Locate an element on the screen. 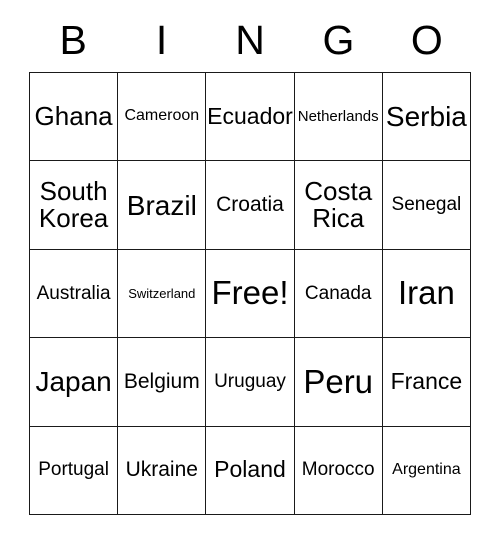 Image resolution: width=500 pixels, height=544 pixels. bingo-cell: Cameroon is located at coordinates (162, 117).